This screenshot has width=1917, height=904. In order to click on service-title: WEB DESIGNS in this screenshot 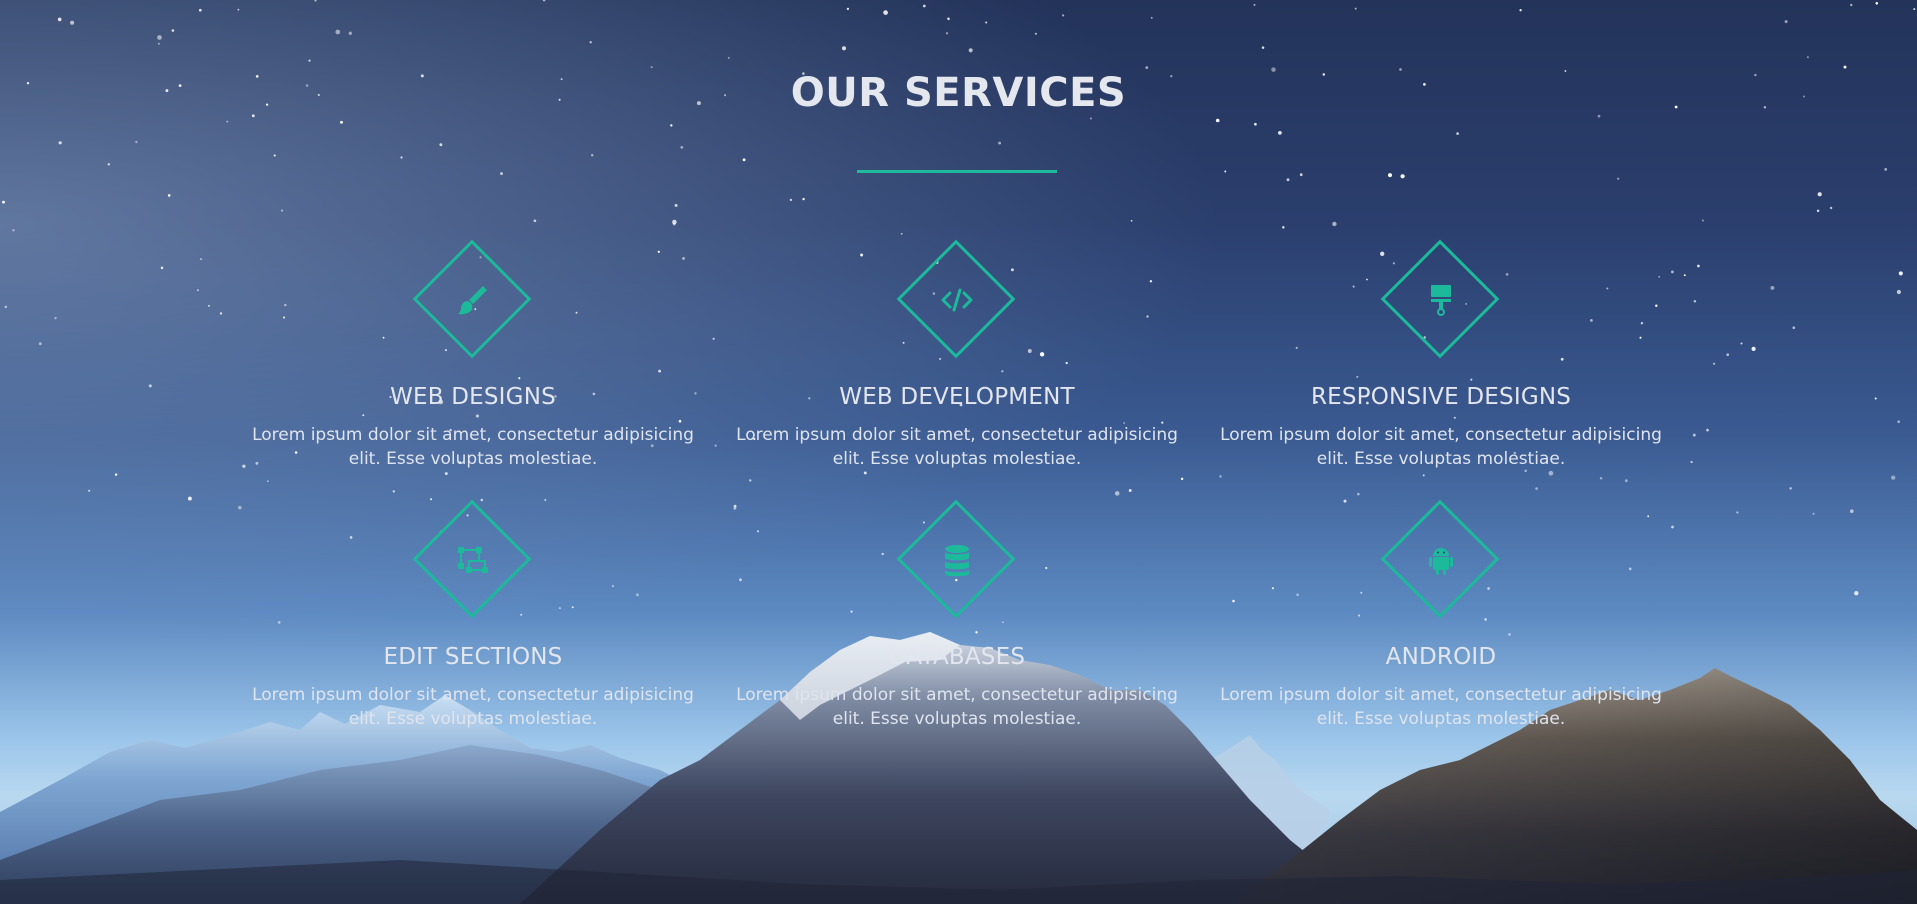, I will do `click(473, 397)`.